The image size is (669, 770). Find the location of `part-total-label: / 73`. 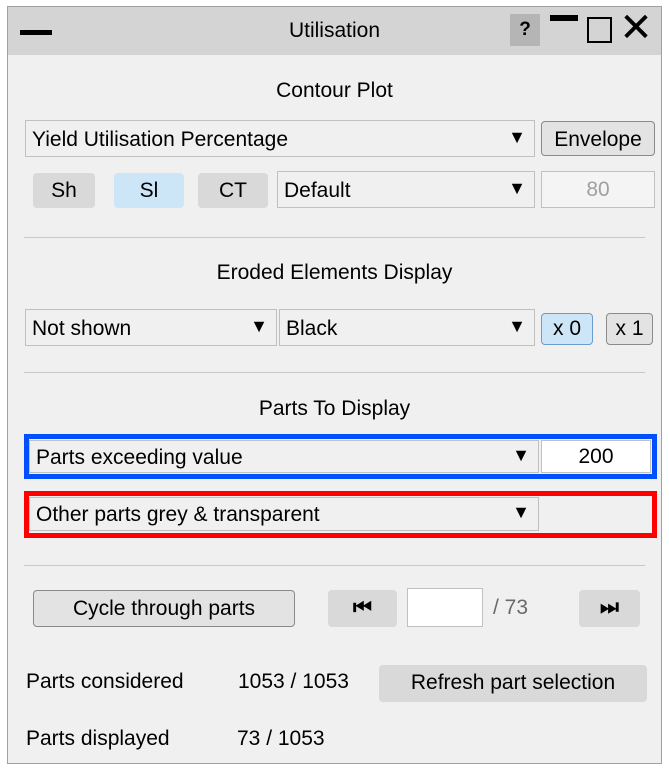

part-total-label: / 73 is located at coordinates (511, 607).